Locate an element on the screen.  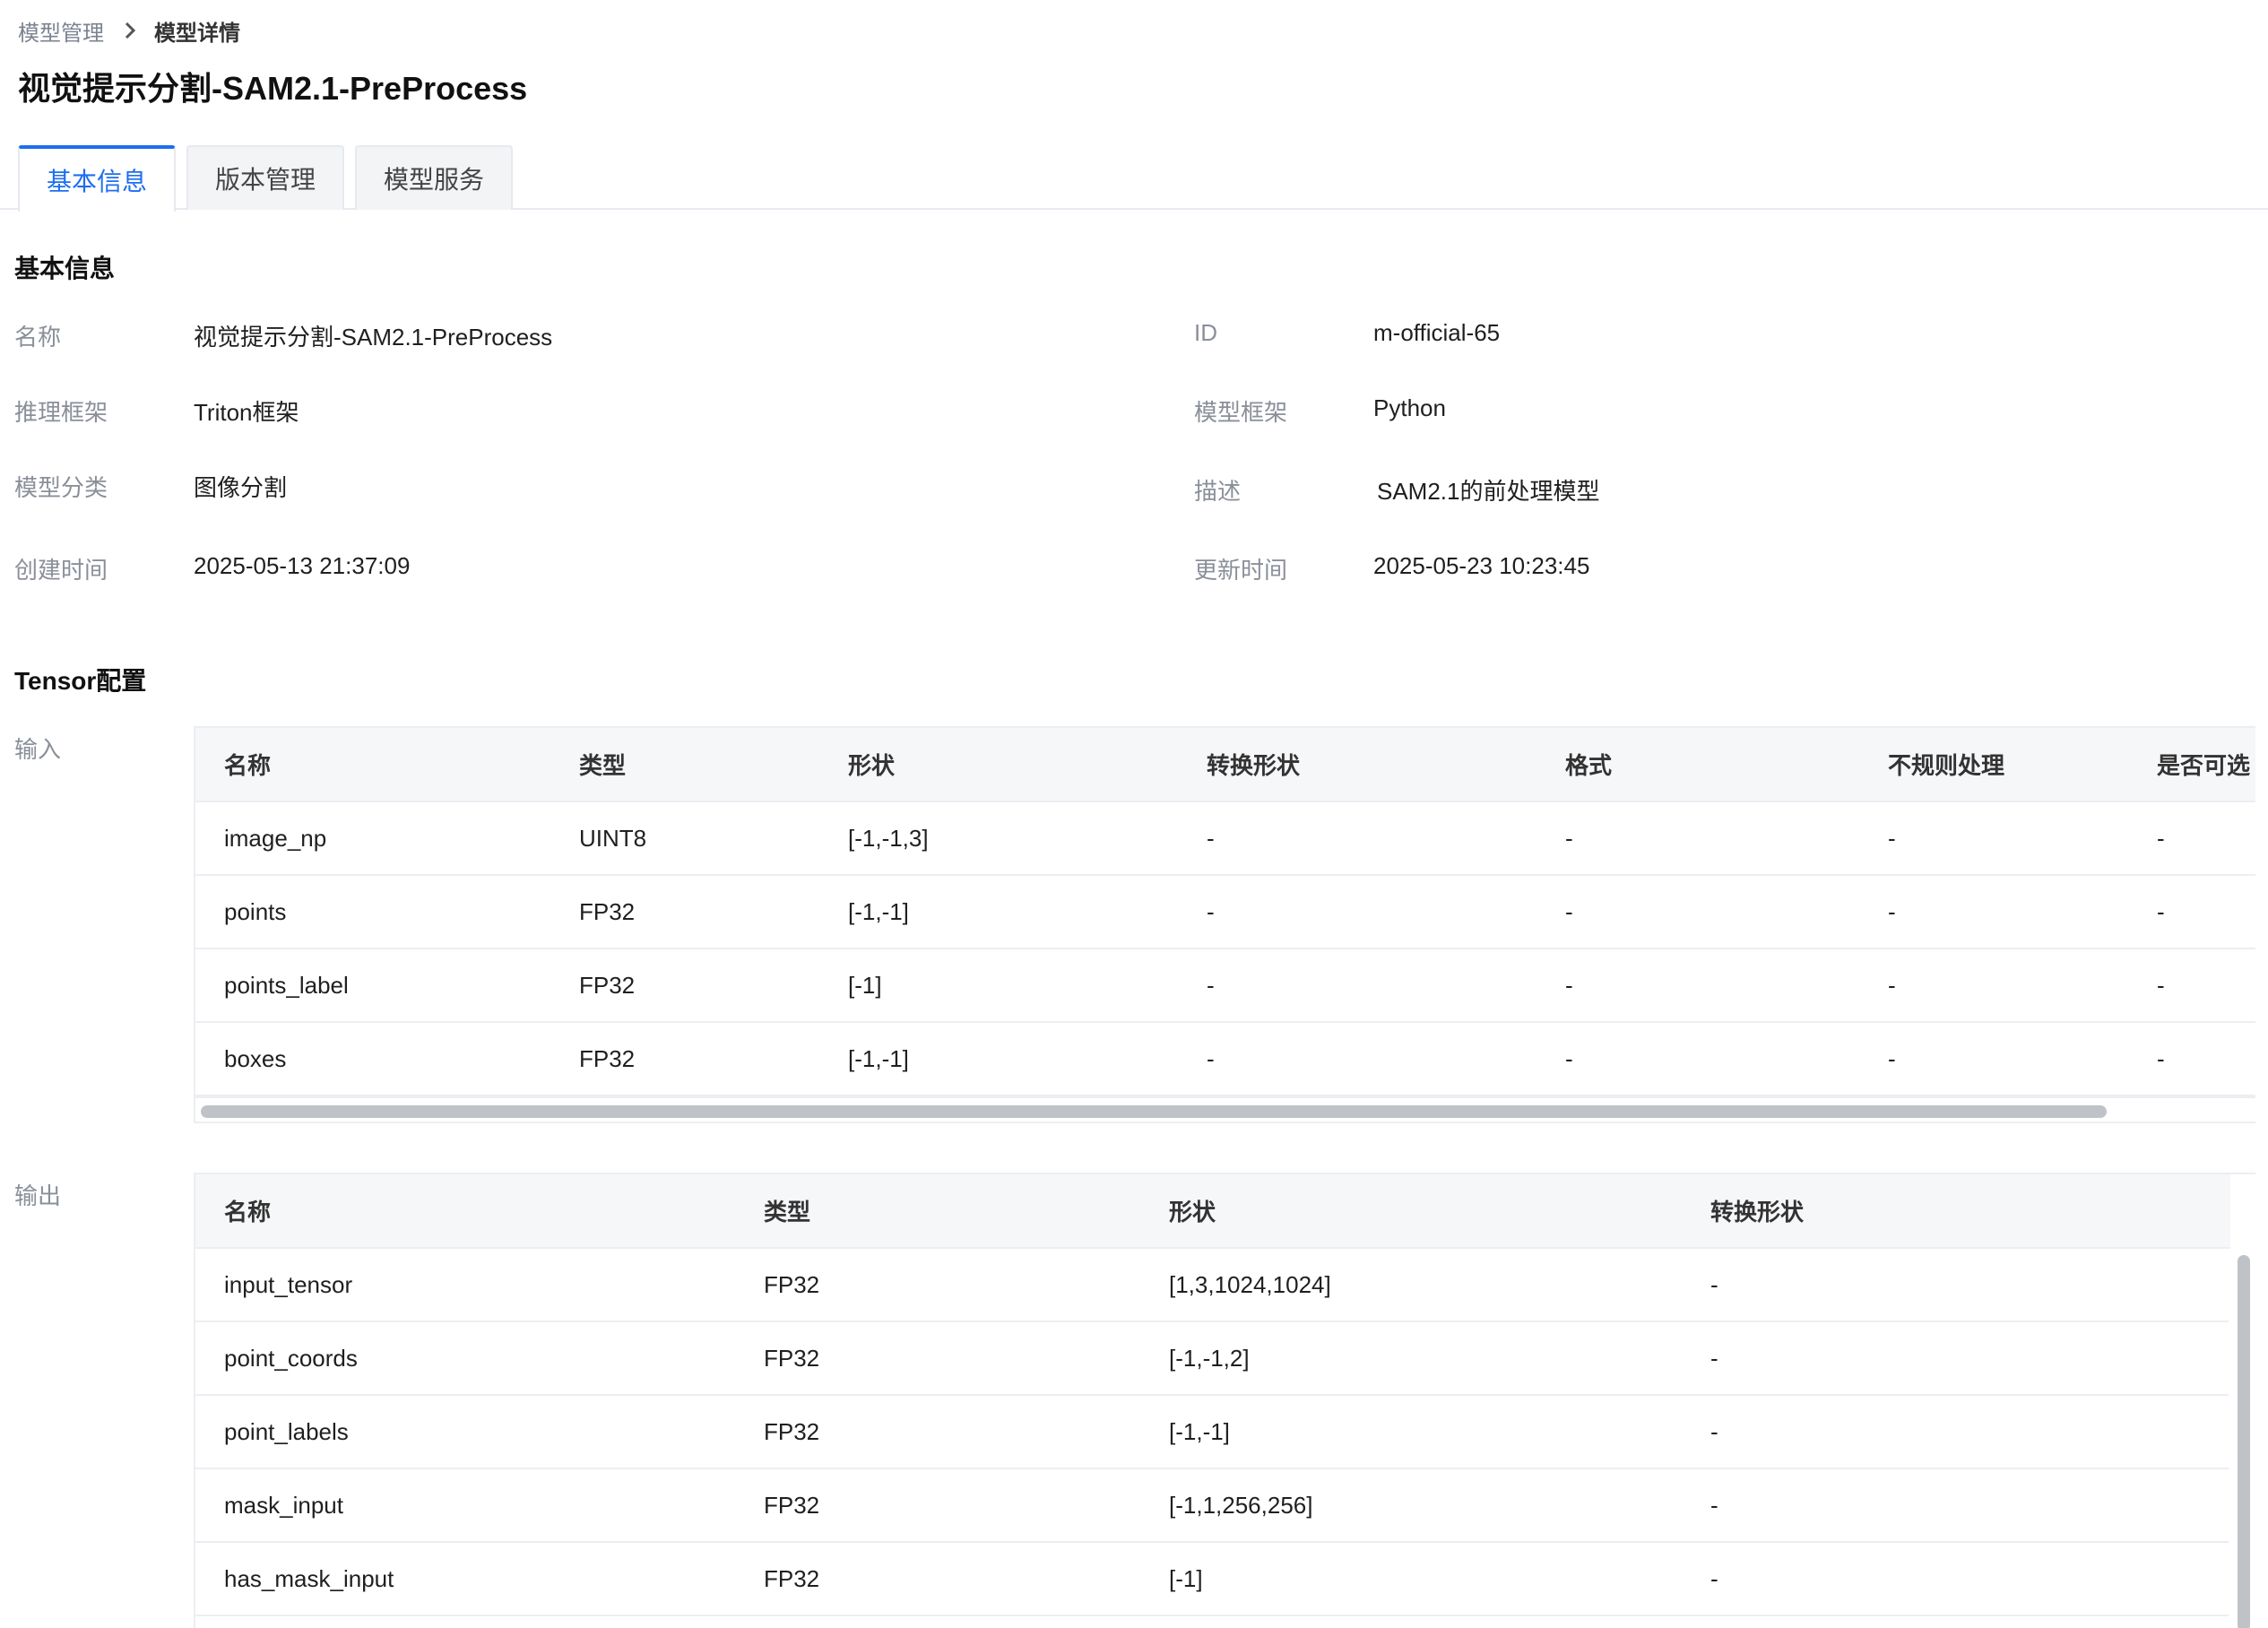
name-label: 名称 is located at coordinates (38, 337).